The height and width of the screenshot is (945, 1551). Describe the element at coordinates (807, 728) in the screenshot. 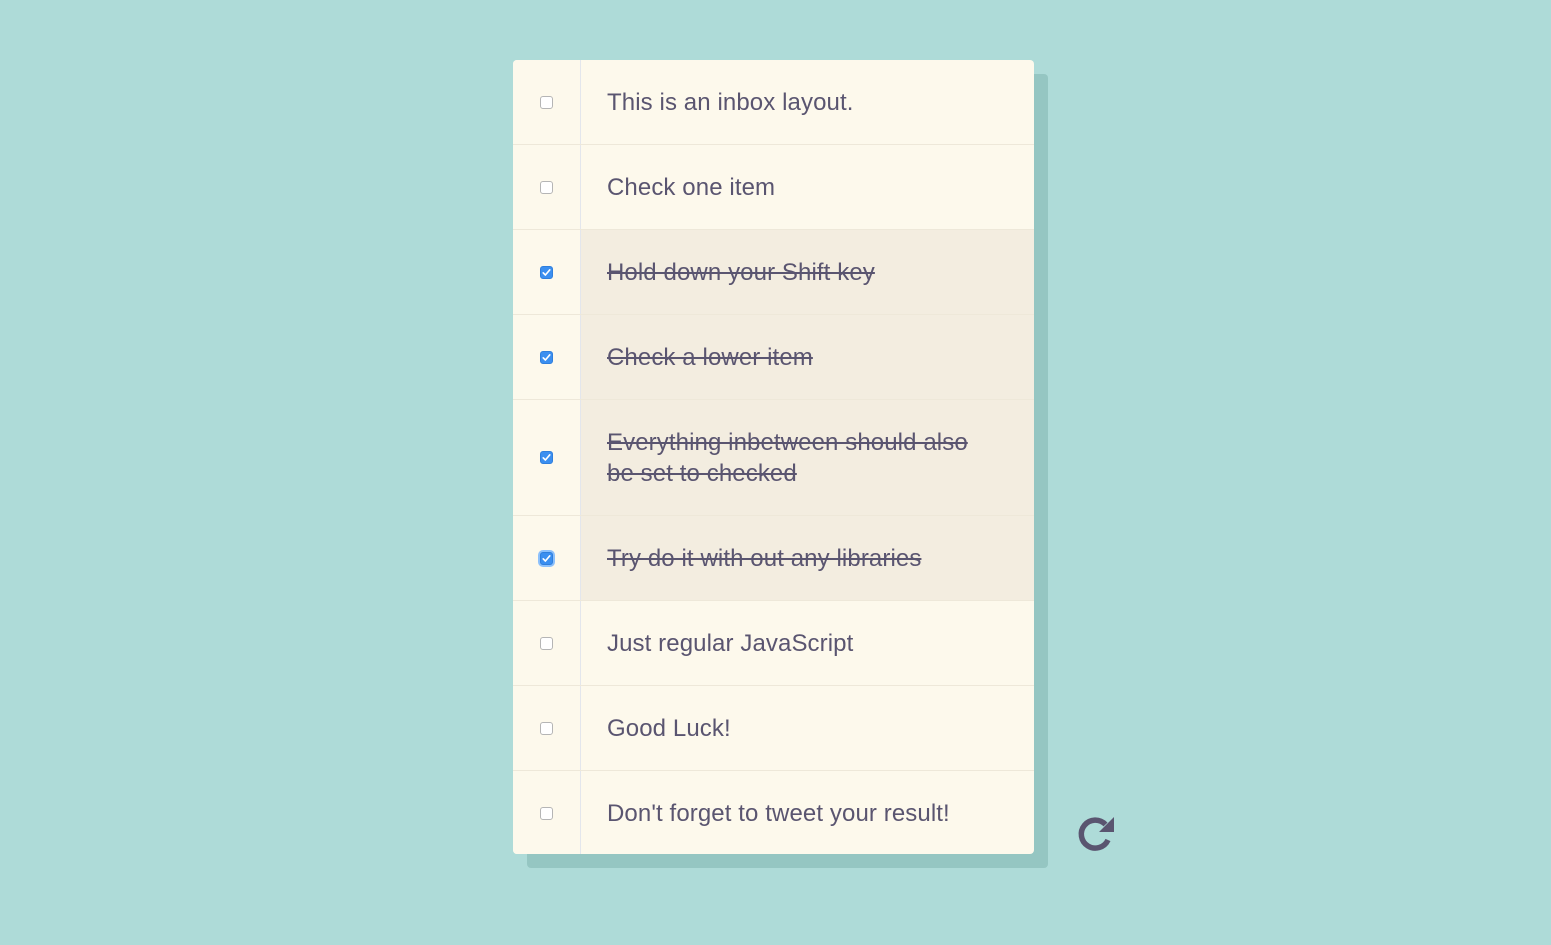

I see `item-label: Good Luck!` at that location.